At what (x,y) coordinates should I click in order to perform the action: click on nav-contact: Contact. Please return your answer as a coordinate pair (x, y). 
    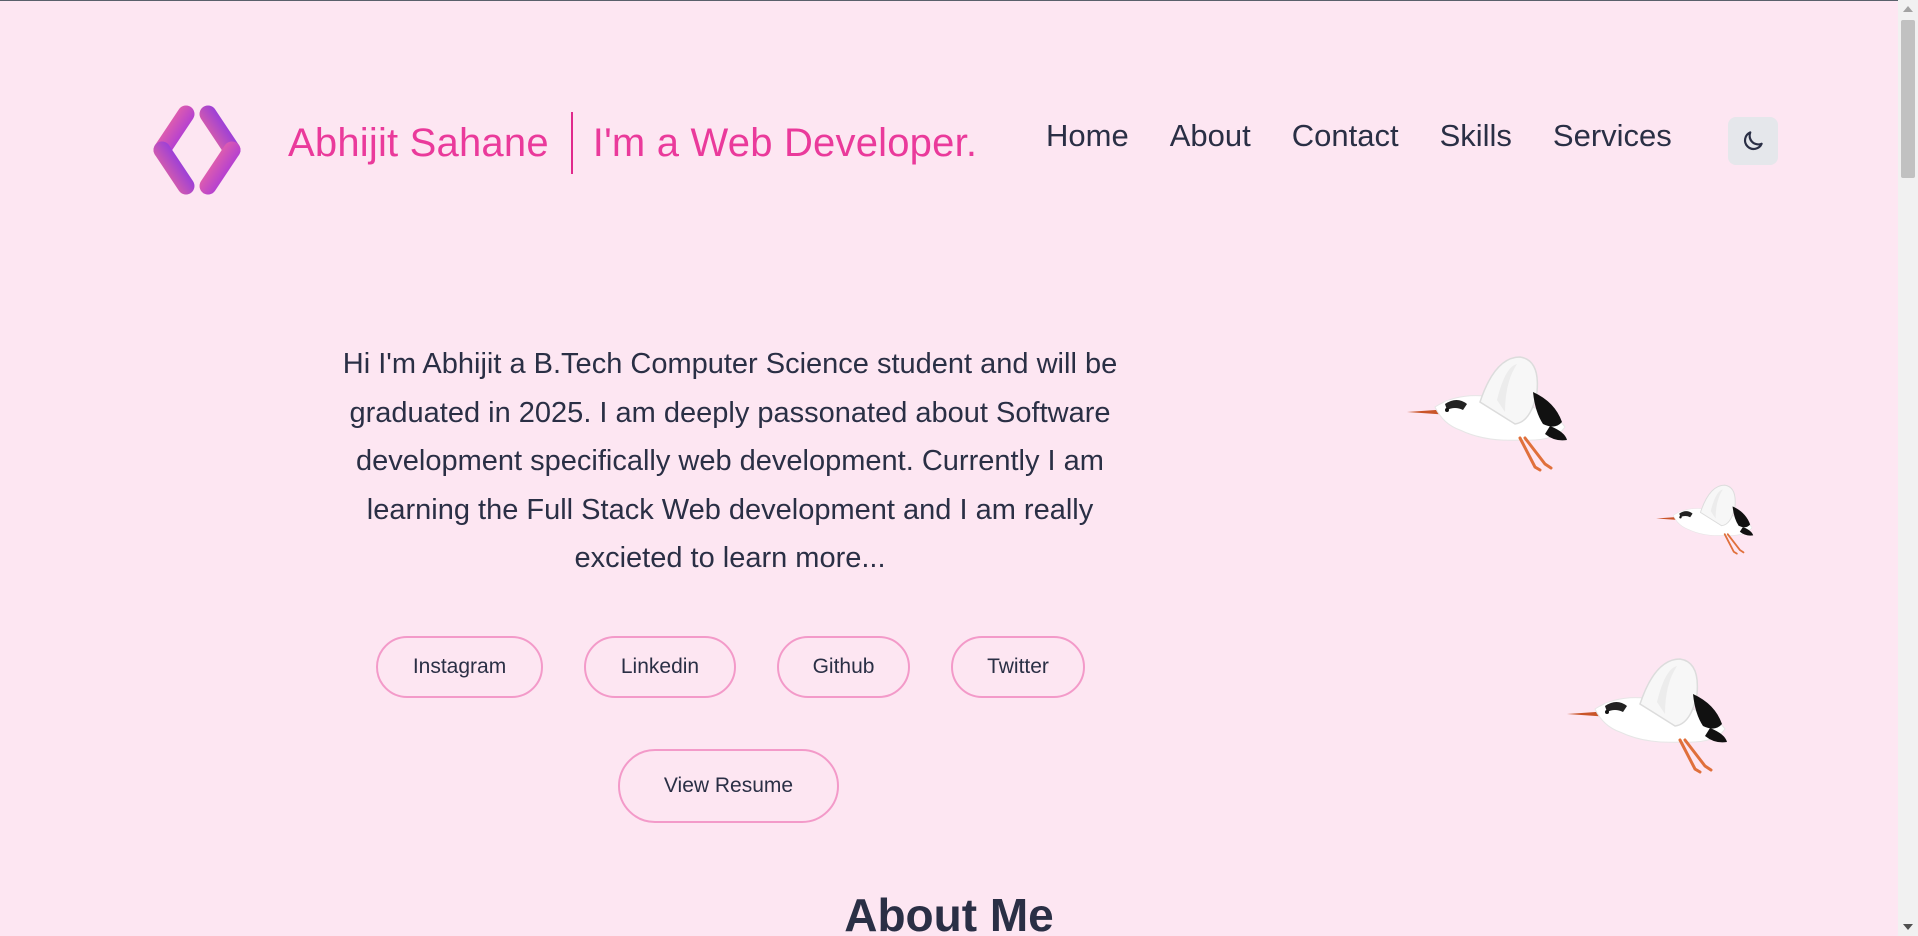
    Looking at the image, I should click on (1345, 136).